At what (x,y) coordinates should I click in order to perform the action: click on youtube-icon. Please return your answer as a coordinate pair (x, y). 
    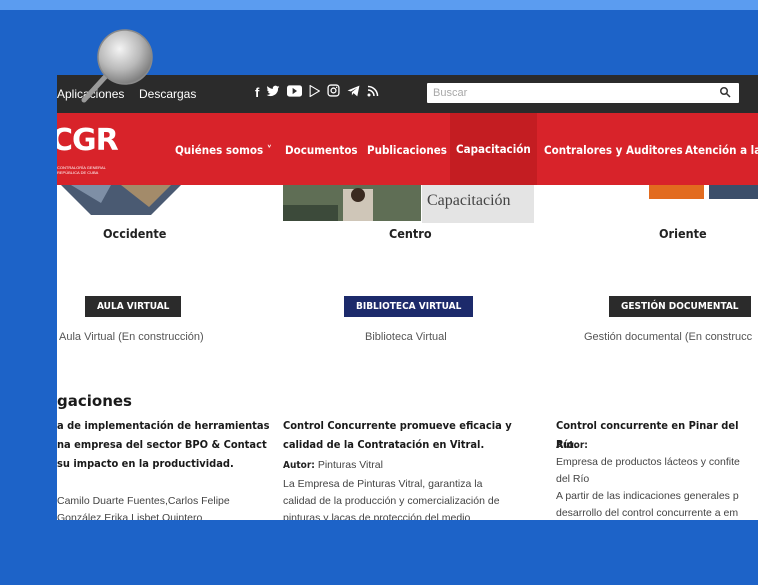
    Looking at the image, I should click on (295, 93).